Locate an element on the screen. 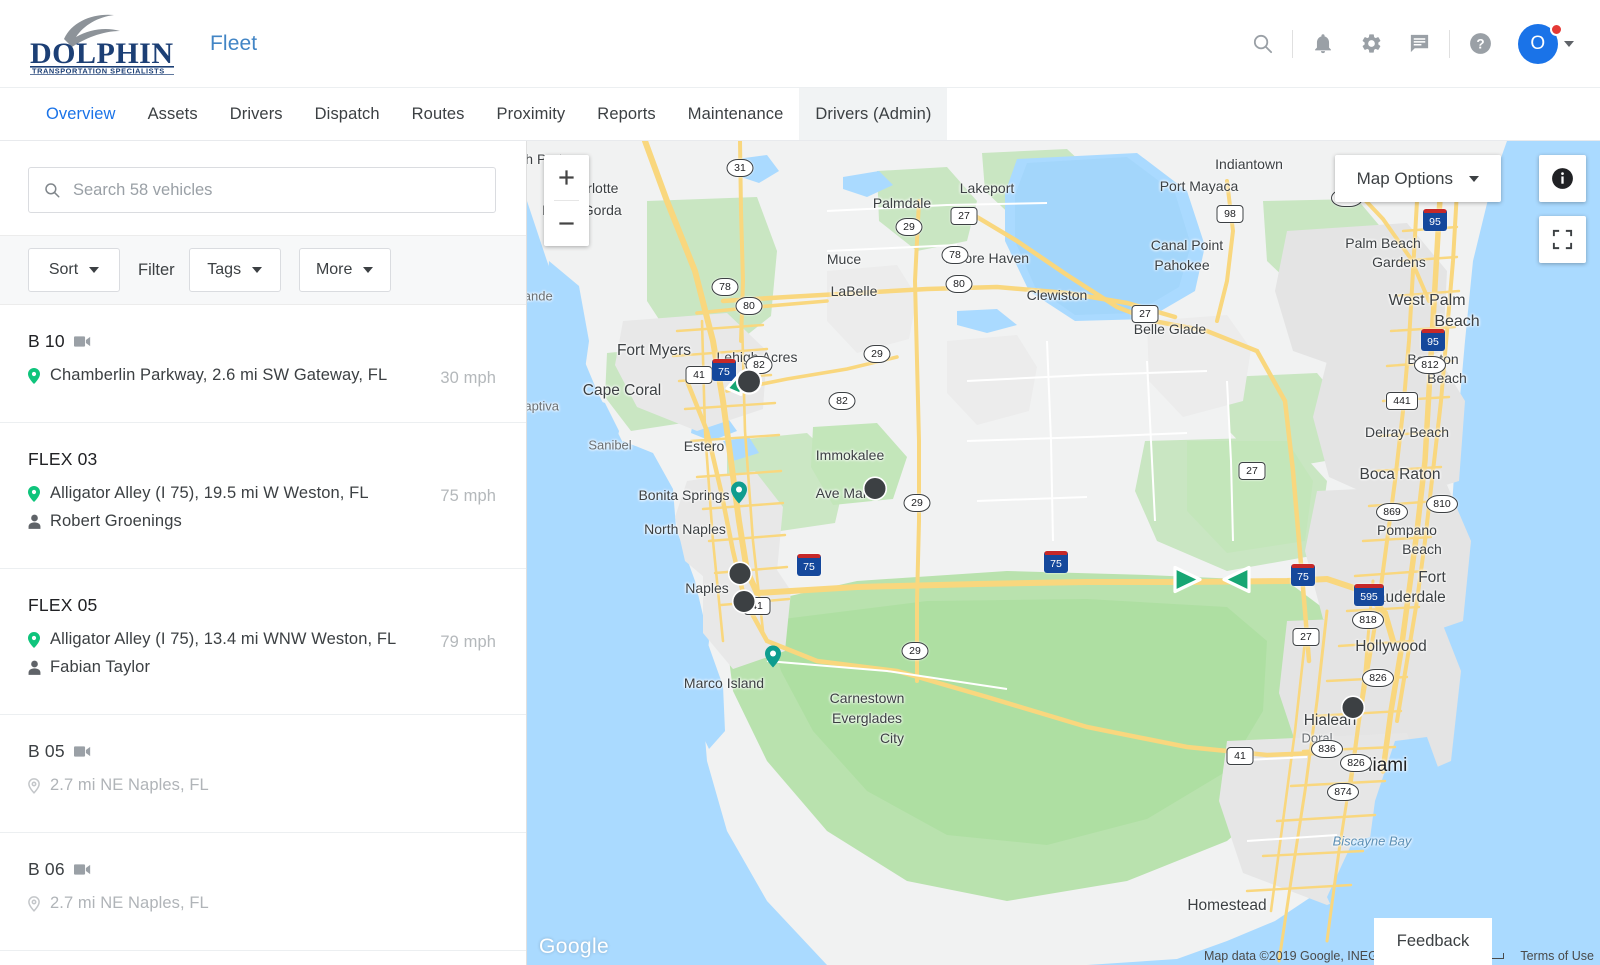  vehicle-list-item: B 06 2.7 mi NE Naples, FL is located at coordinates (263, 892).